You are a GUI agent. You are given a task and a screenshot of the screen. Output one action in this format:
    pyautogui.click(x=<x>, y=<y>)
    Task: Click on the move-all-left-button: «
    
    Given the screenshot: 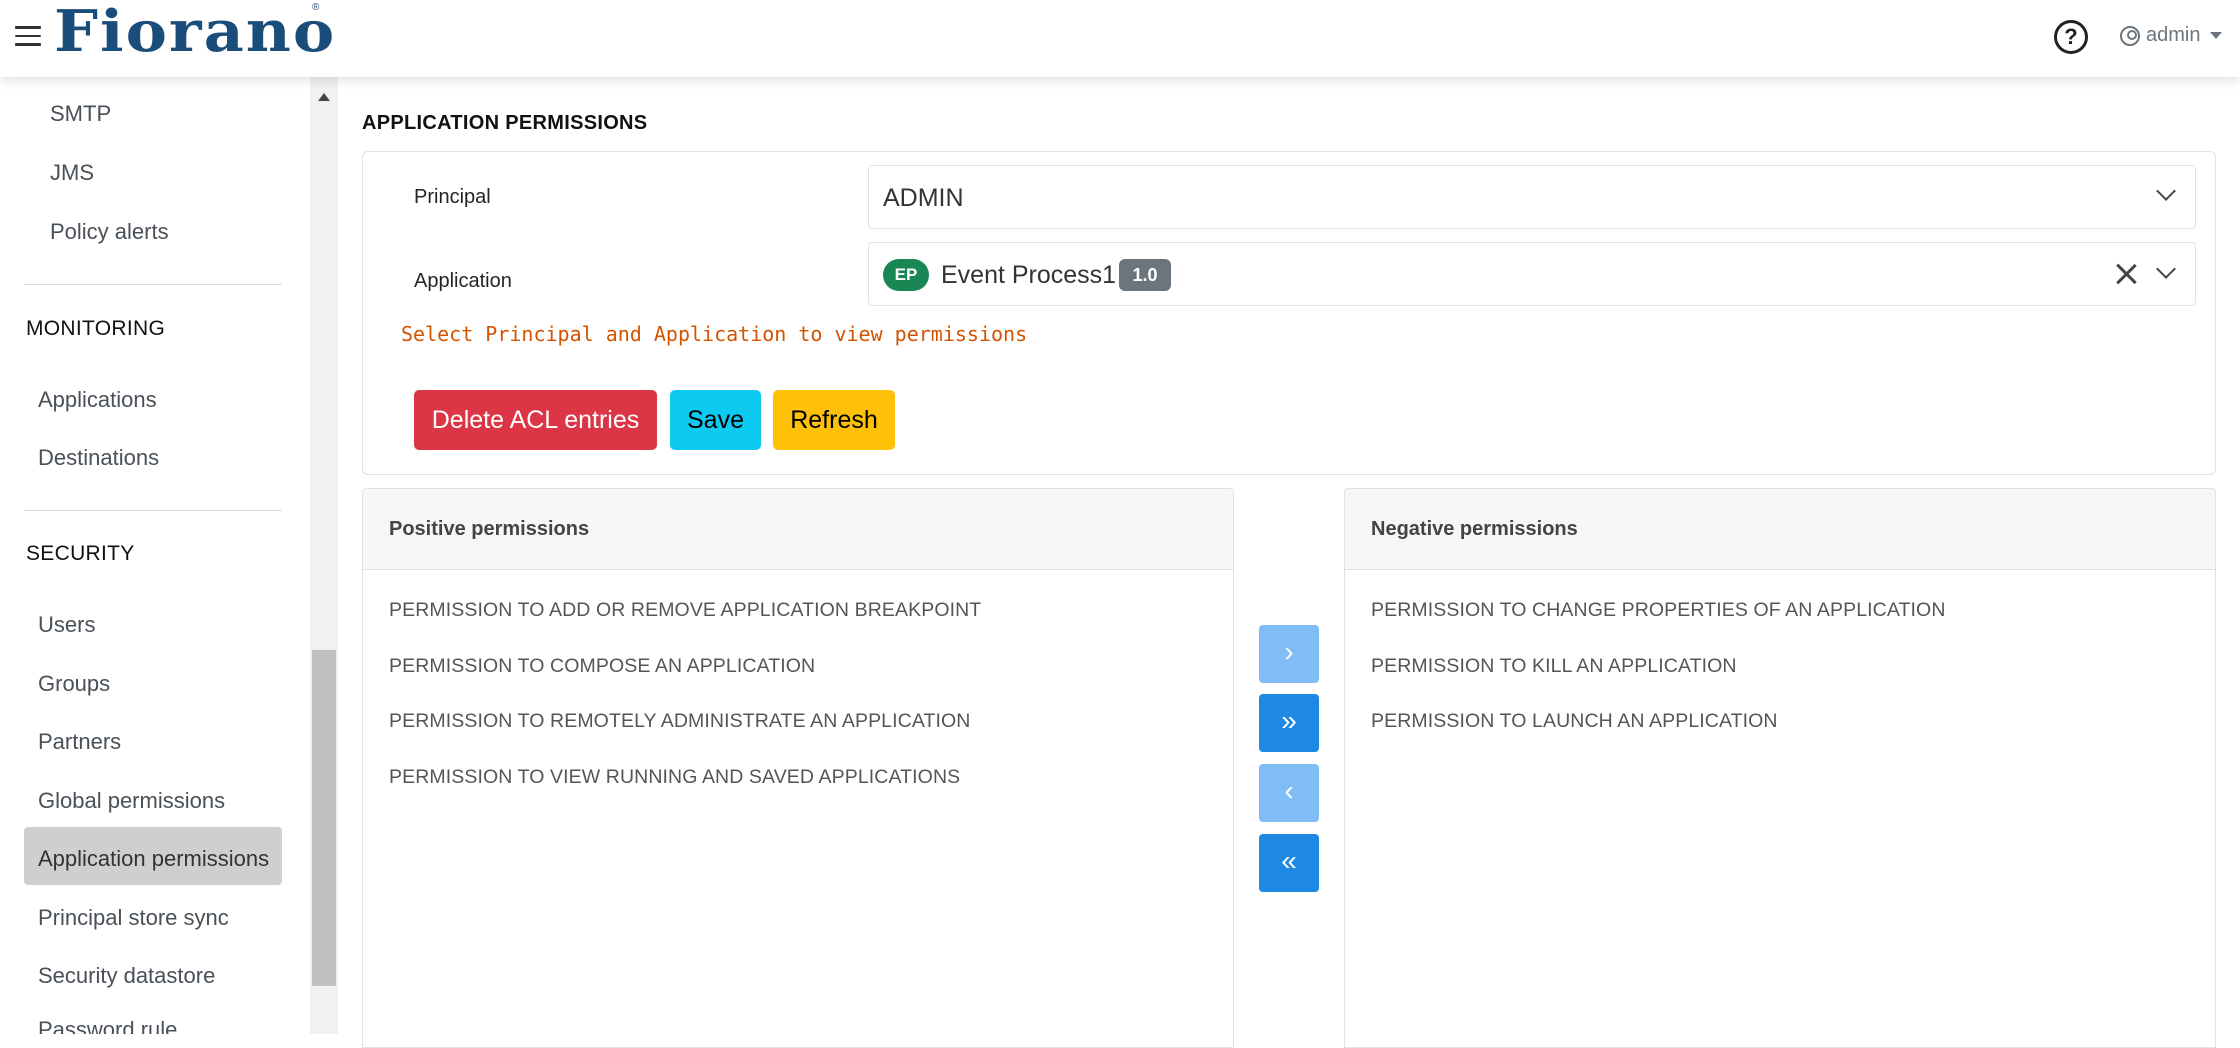 What is the action you would take?
    pyautogui.click(x=1289, y=863)
    